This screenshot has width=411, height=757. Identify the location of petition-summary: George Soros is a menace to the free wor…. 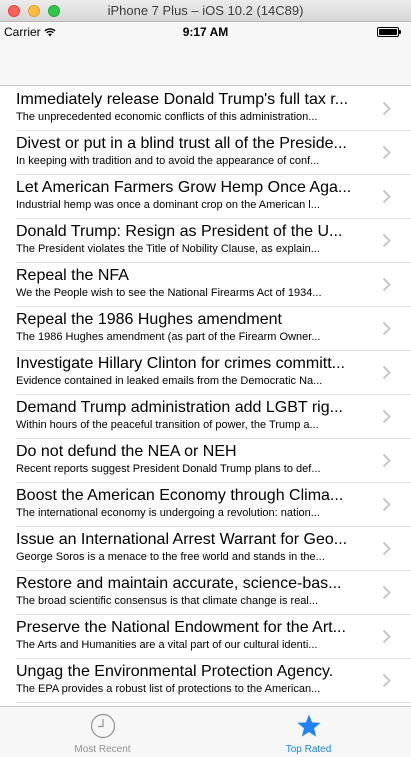
(170, 557).